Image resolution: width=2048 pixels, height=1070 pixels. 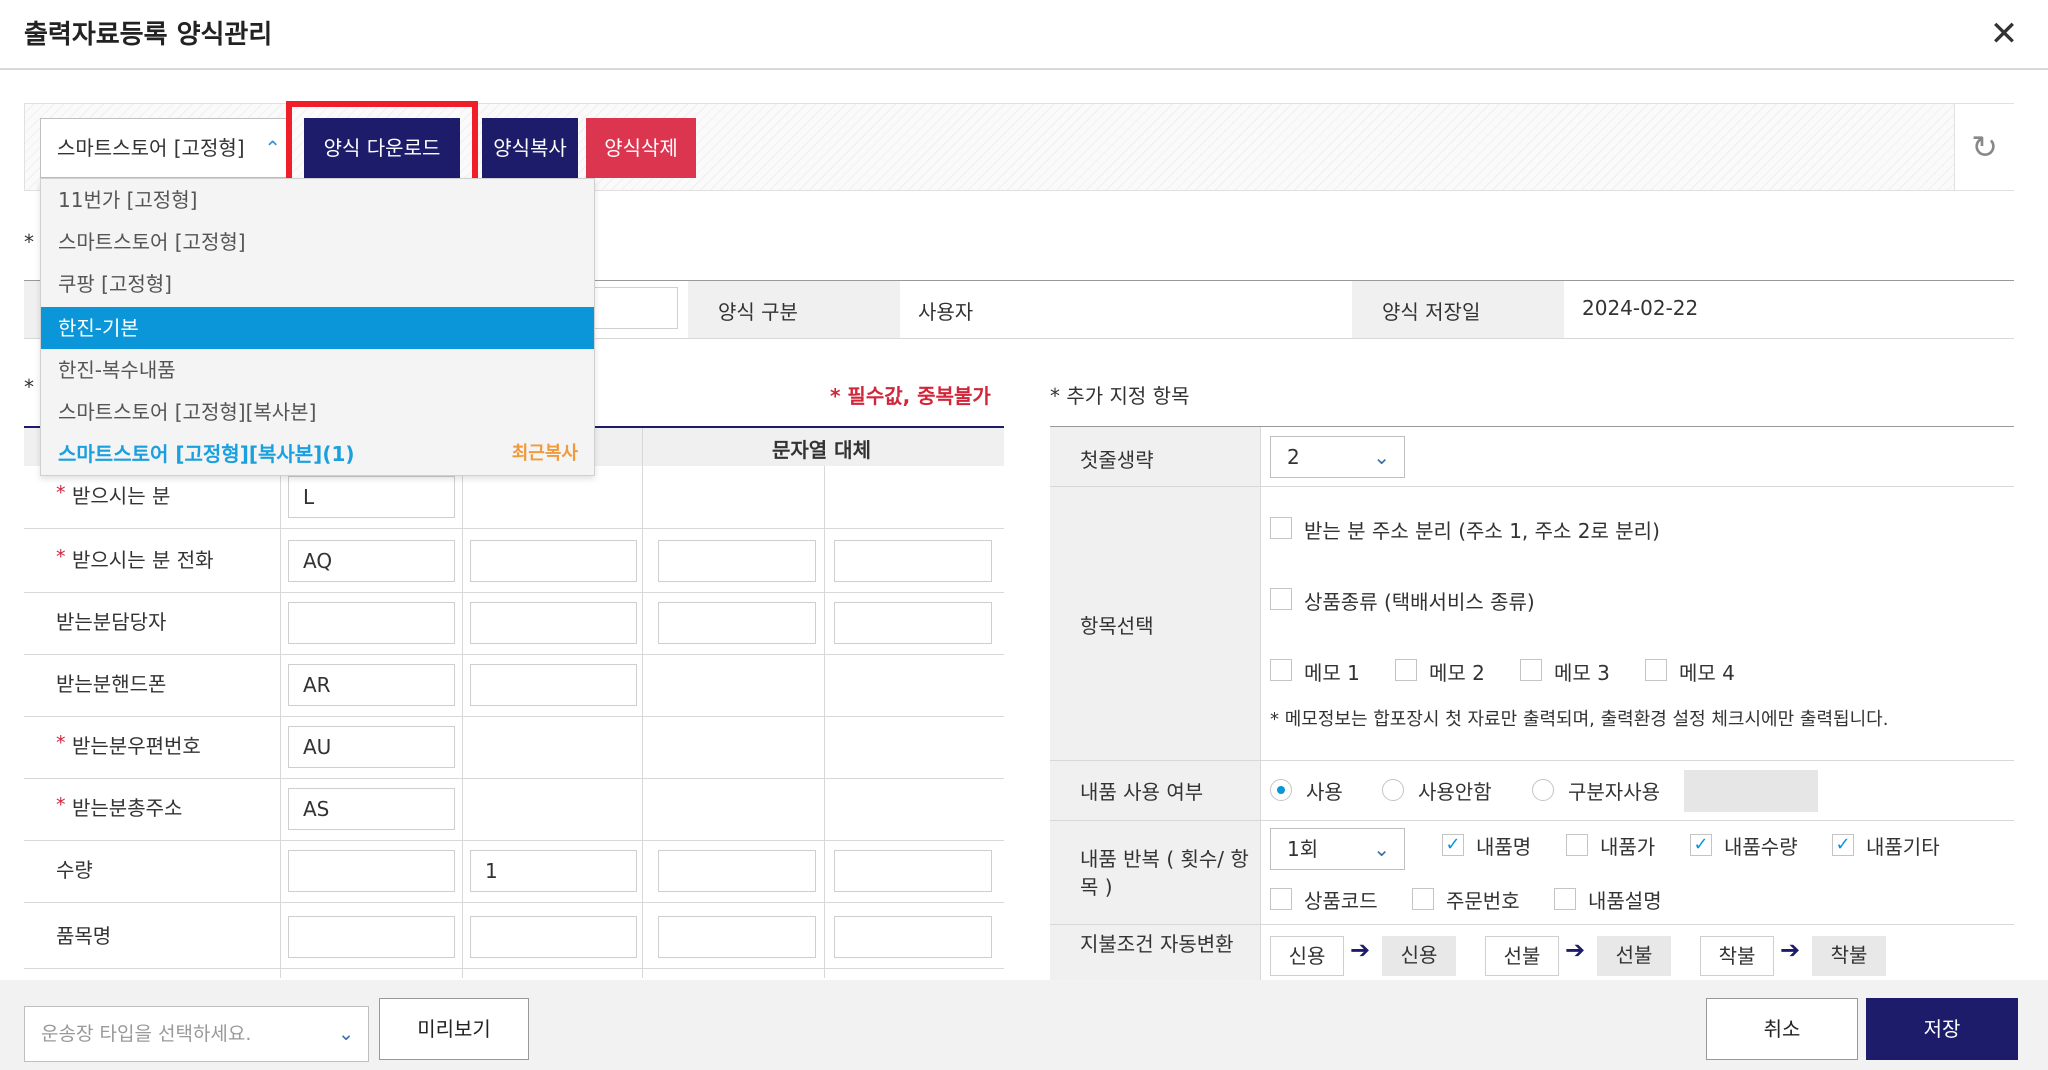 What do you see at coordinates (317, 370) in the screenshot?
I see `dropdown-item: 한진-복수내품` at bounding box center [317, 370].